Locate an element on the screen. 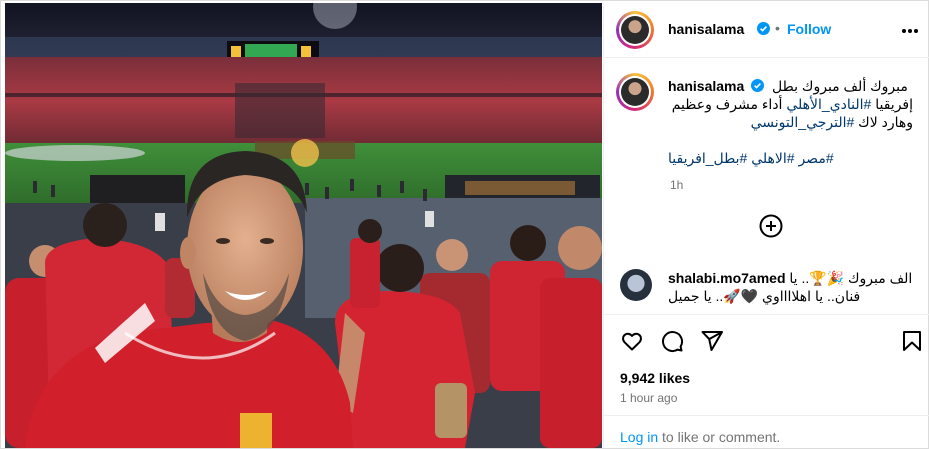 The height and width of the screenshot is (449, 929). caption-line-3: وهارد لاك #الترجي_التونسي is located at coordinates (790, 122).